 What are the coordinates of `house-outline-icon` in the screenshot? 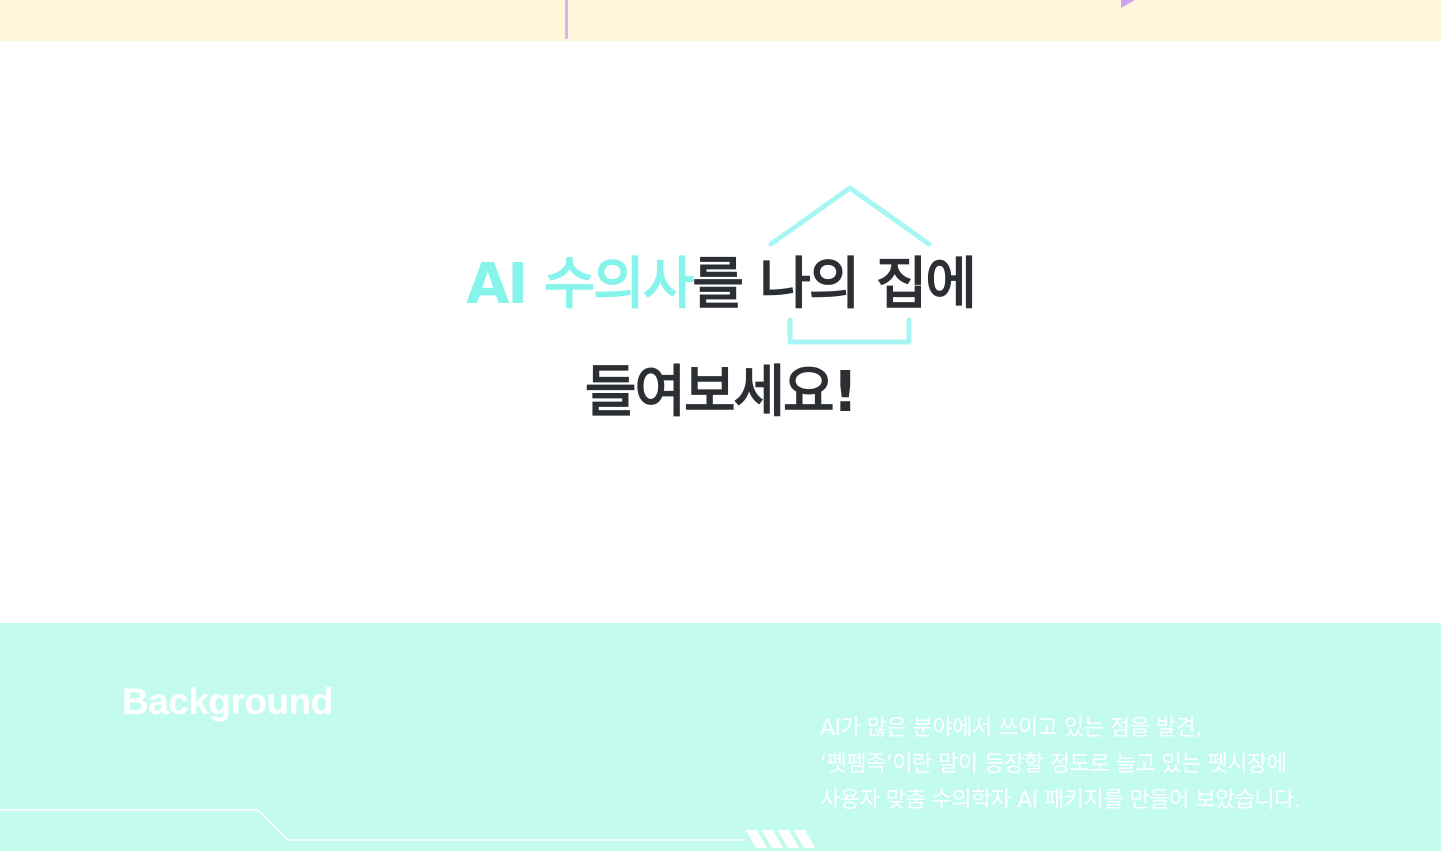 It's located at (850, 265).